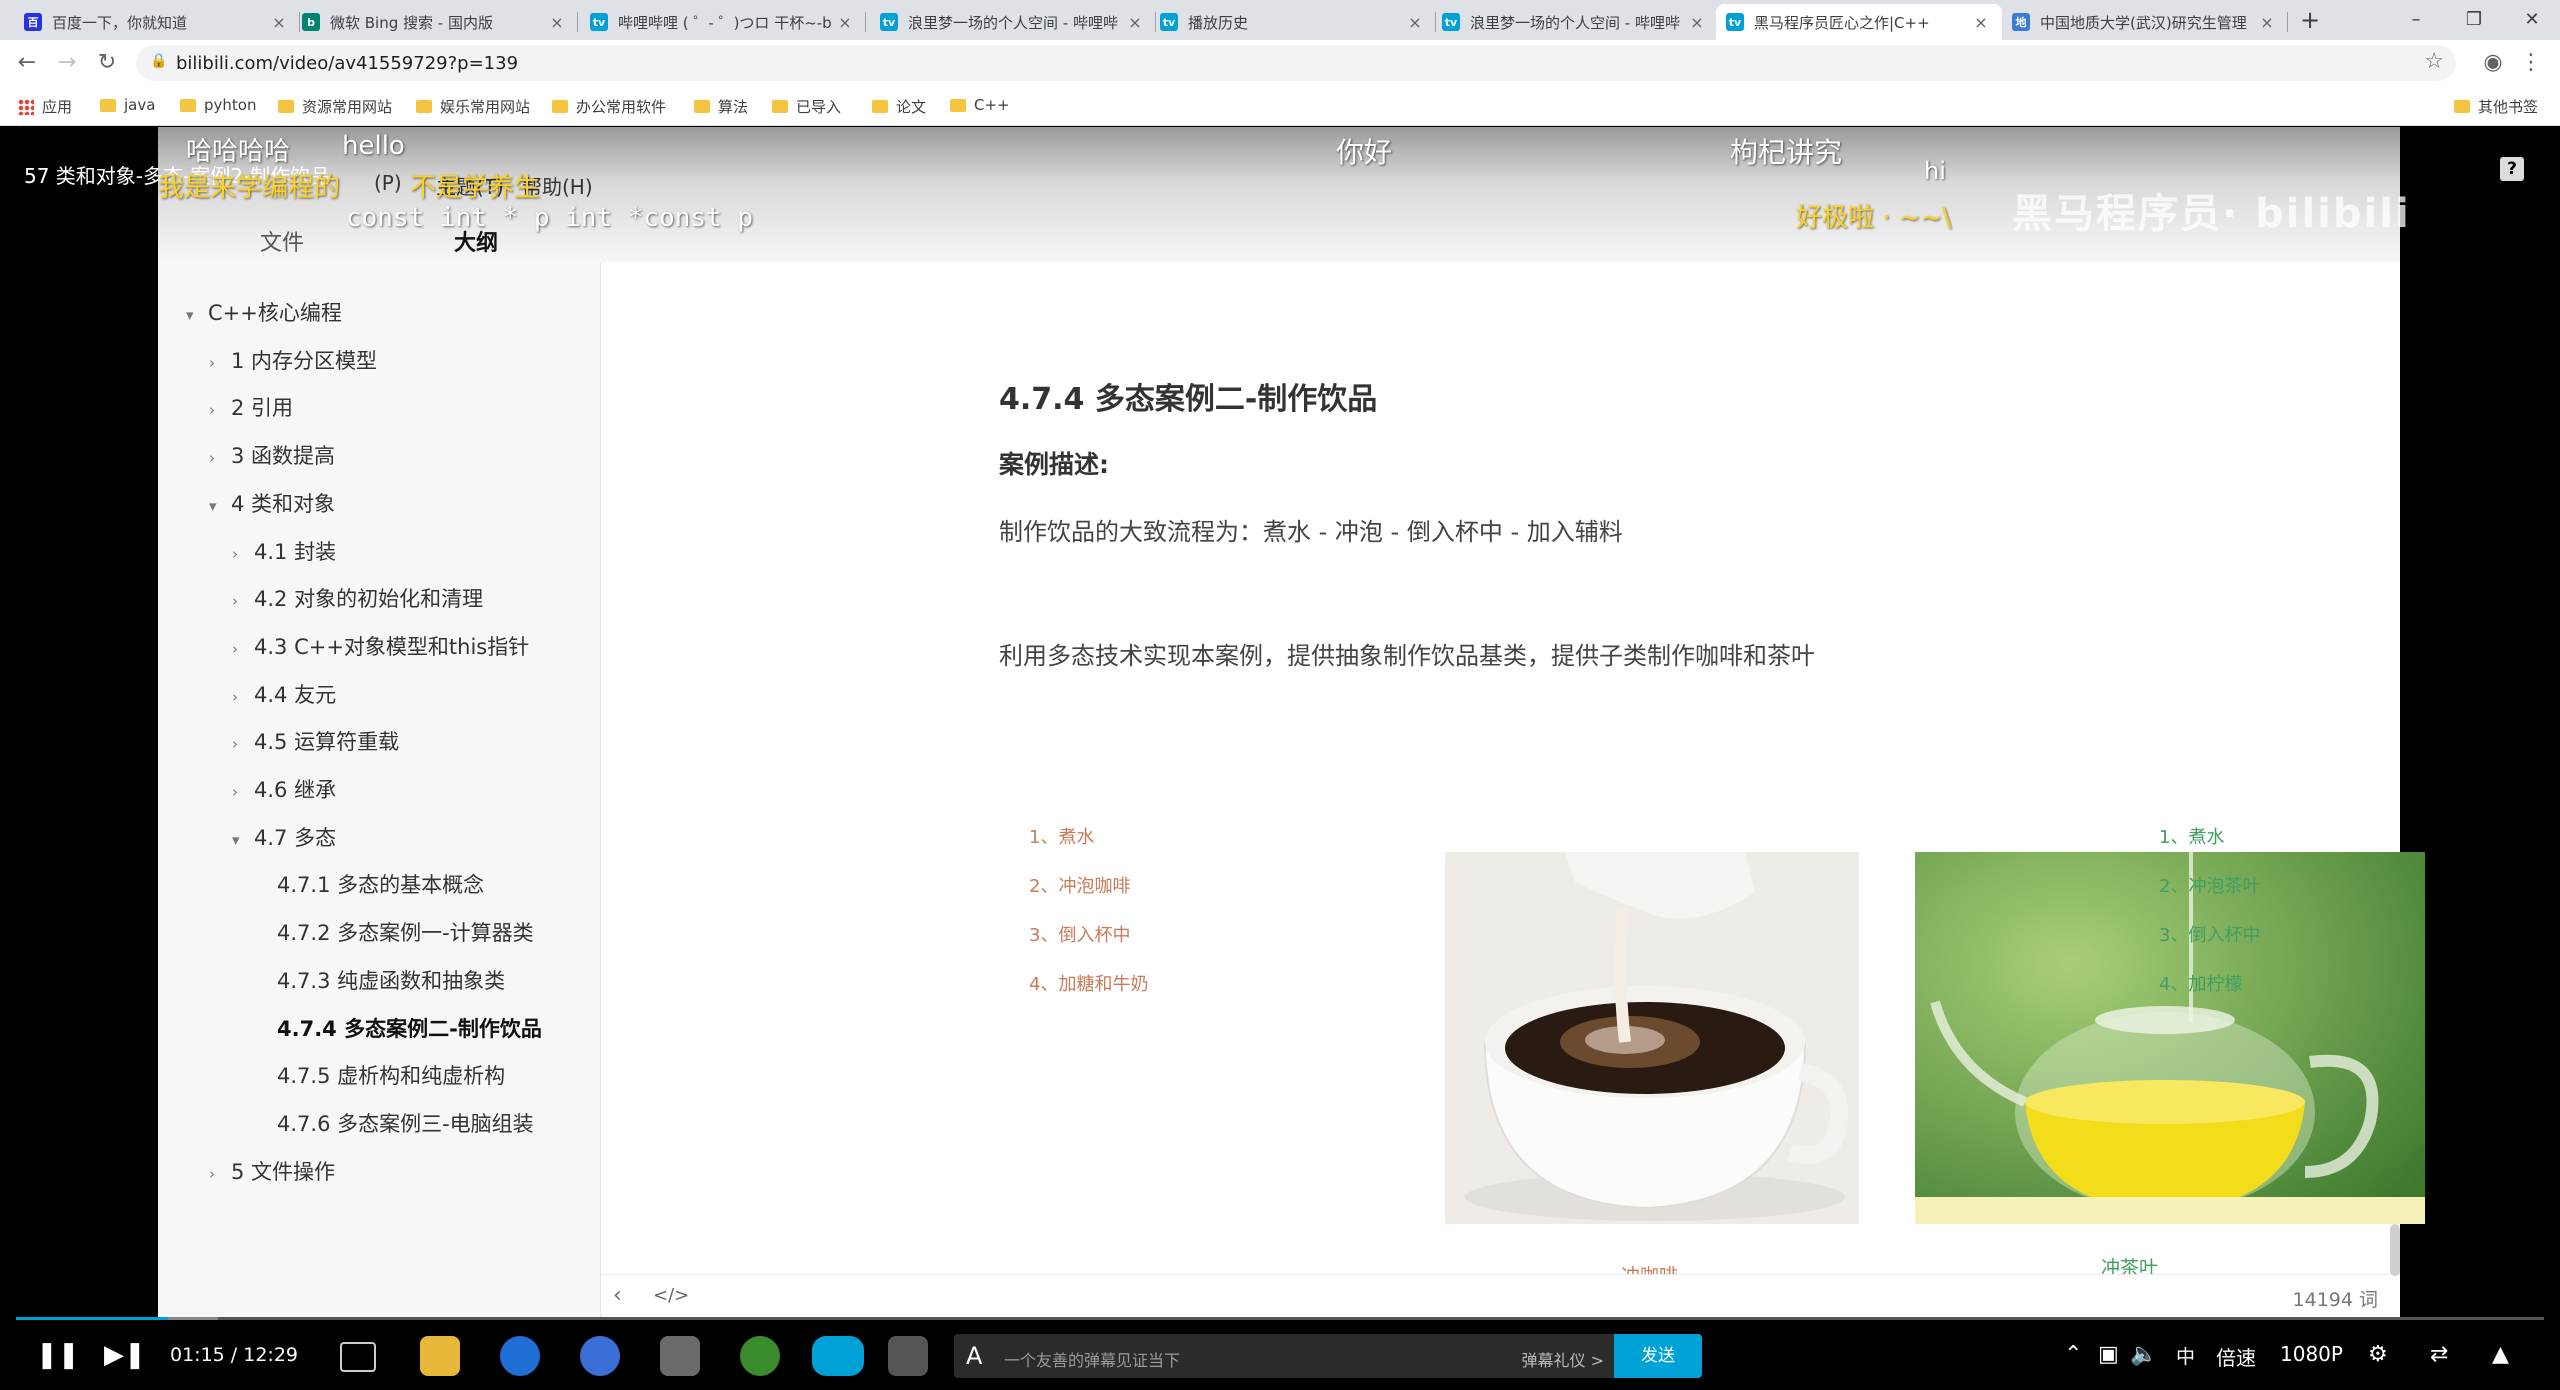 Image resolution: width=2560 pixels, height=1390 pixels. I want to click on quality-button: 1080P, so click(2311, 1354).